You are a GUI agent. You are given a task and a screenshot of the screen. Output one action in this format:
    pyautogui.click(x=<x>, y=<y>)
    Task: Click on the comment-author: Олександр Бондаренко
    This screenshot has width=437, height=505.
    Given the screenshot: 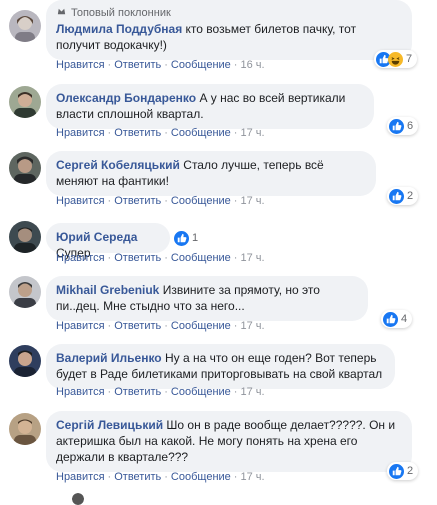 What is the action you would take?
    pyautogui.click(x=126, y=98)
    